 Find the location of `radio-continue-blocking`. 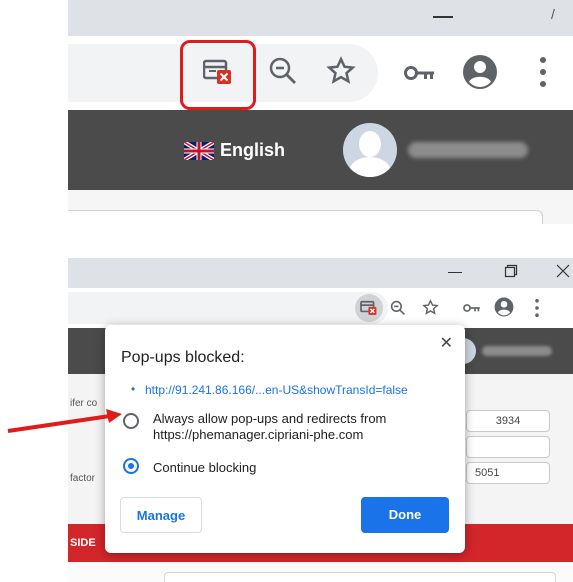

radio-continue-blocking is located at coordinates (131, 466).